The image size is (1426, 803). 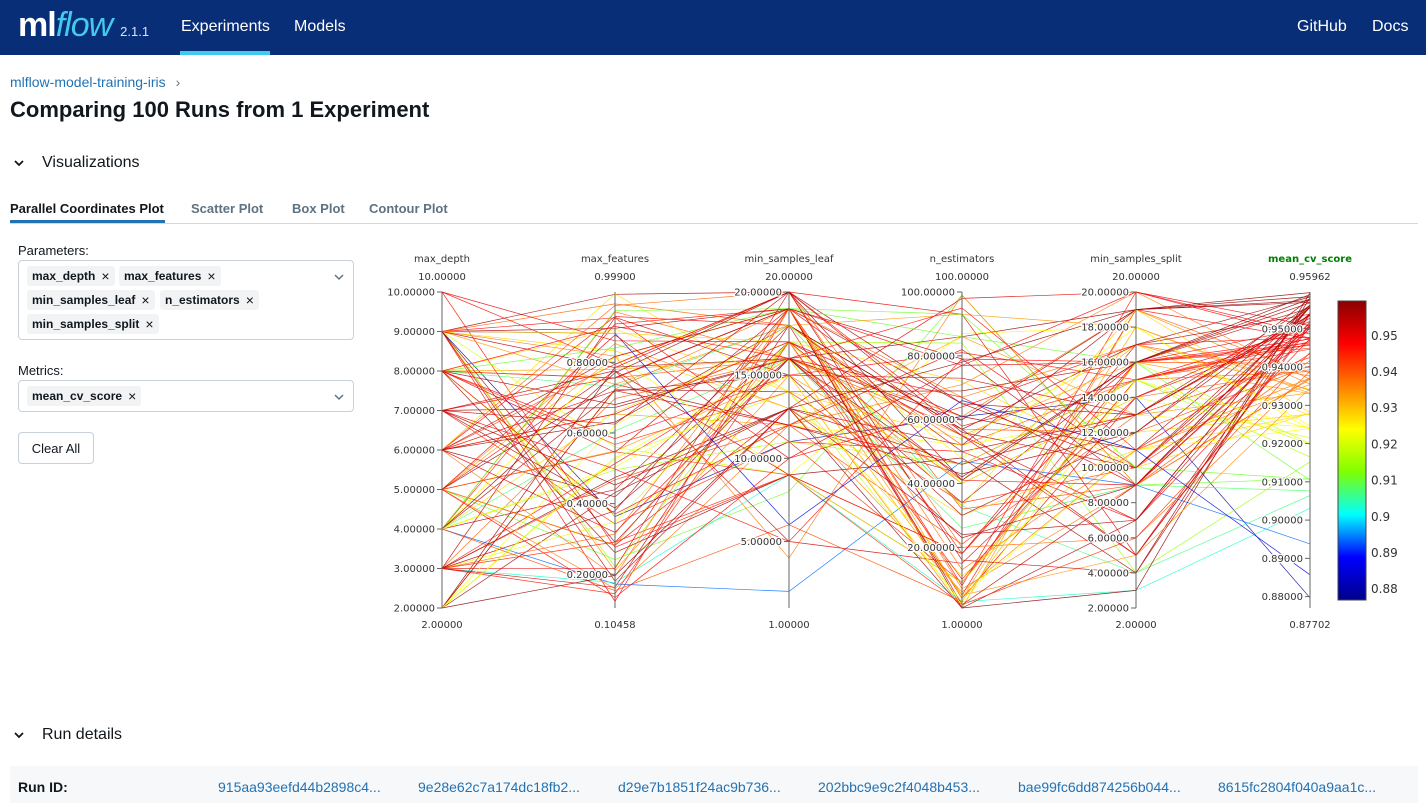 What do you see at coordinates (1384, 589) in the screenshot?
I see `colorbar-tick-label: 0.88` at bounding box center [1384, 589].